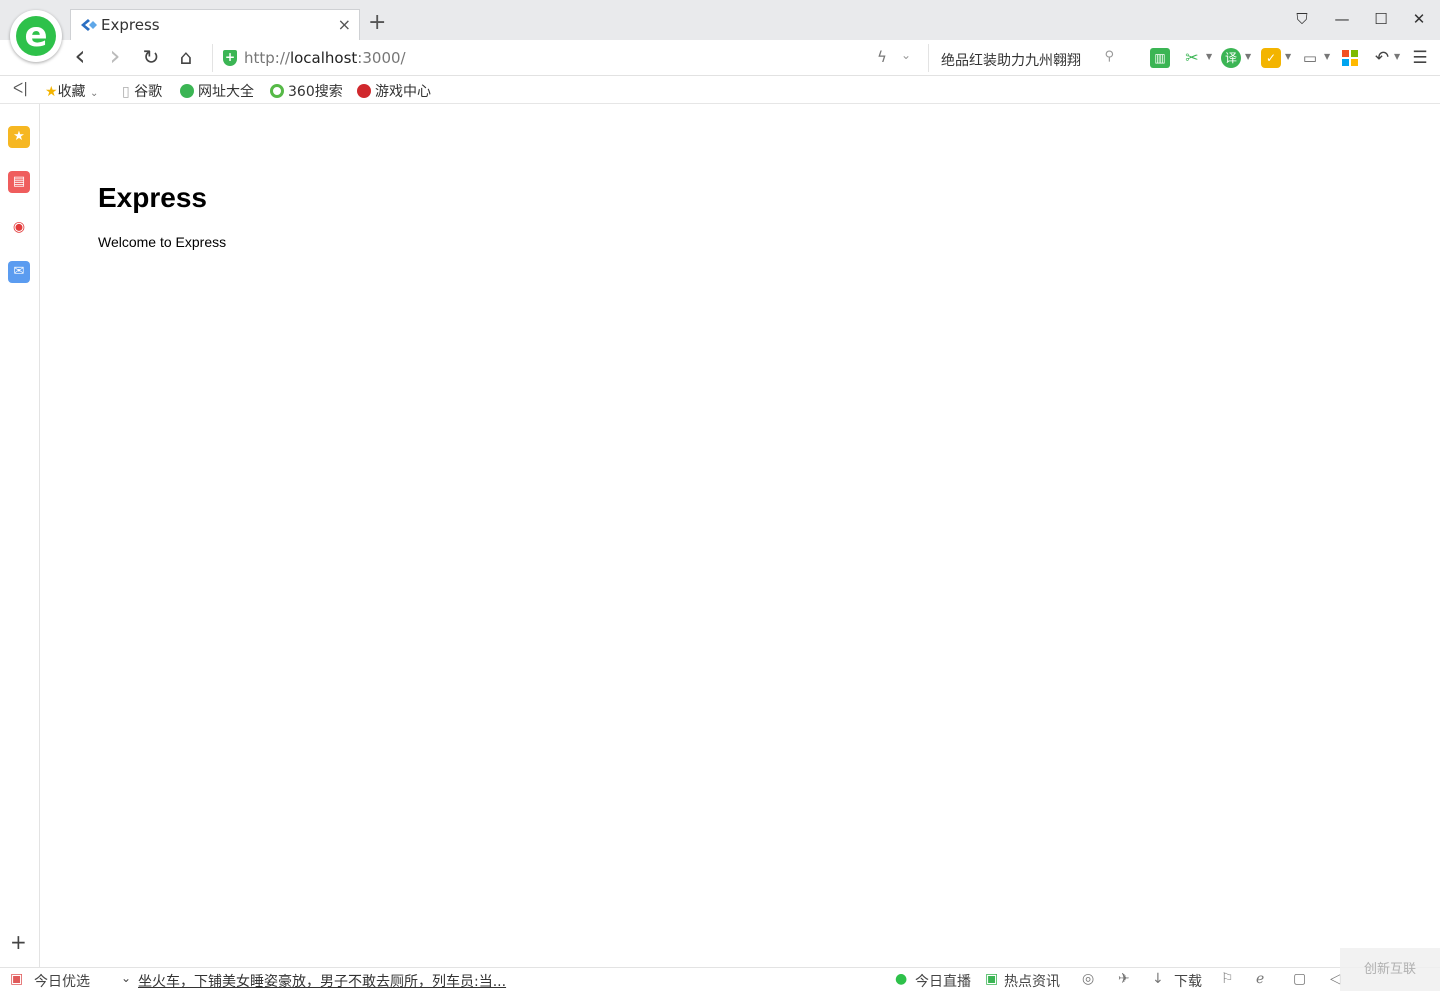  I want to click on undo-icon: ↶, so click(1382, 58).